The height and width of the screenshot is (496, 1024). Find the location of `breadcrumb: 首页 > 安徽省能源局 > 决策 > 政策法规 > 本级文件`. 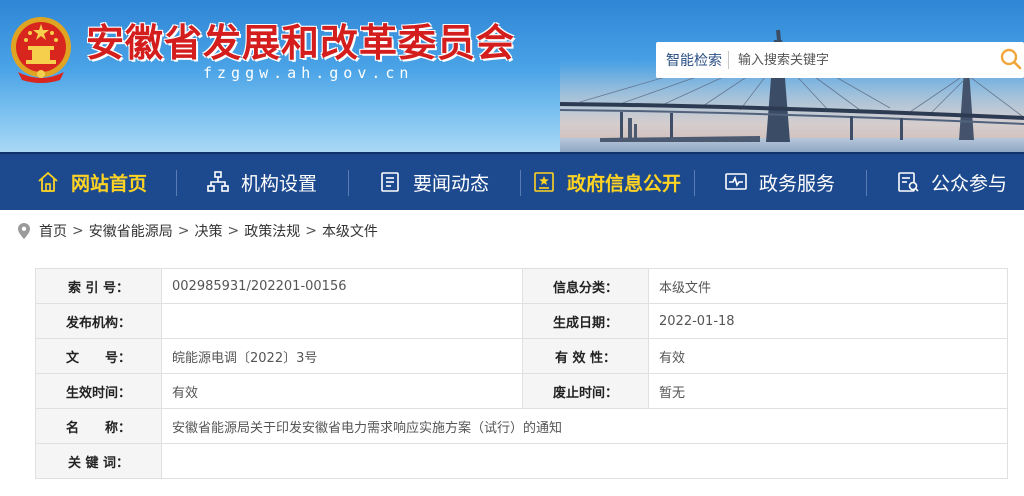

breadcrumb: 首页 > 安徽省能源局 > 决策 > 政策法规 > 本级文件 is located at coordinates (198, 231).